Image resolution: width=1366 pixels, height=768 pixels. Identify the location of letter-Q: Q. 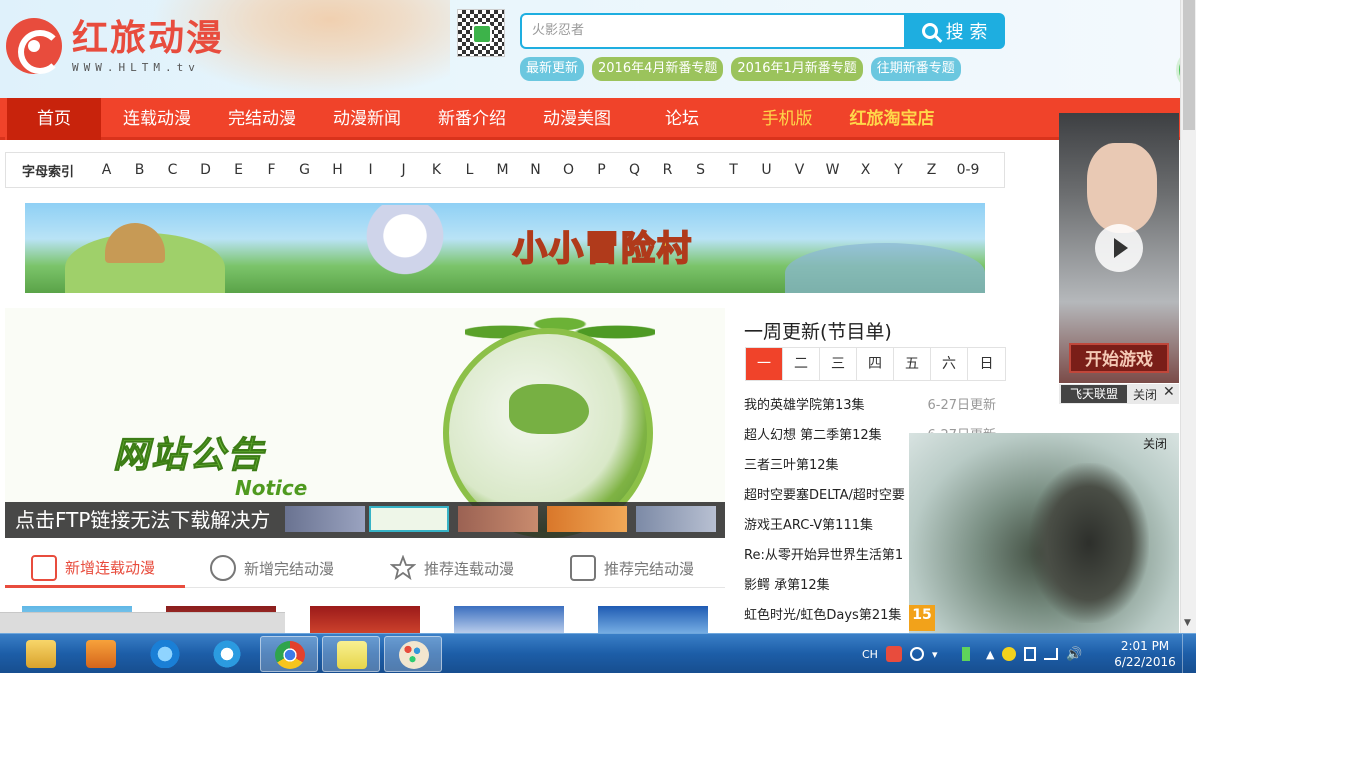
(634, 170).